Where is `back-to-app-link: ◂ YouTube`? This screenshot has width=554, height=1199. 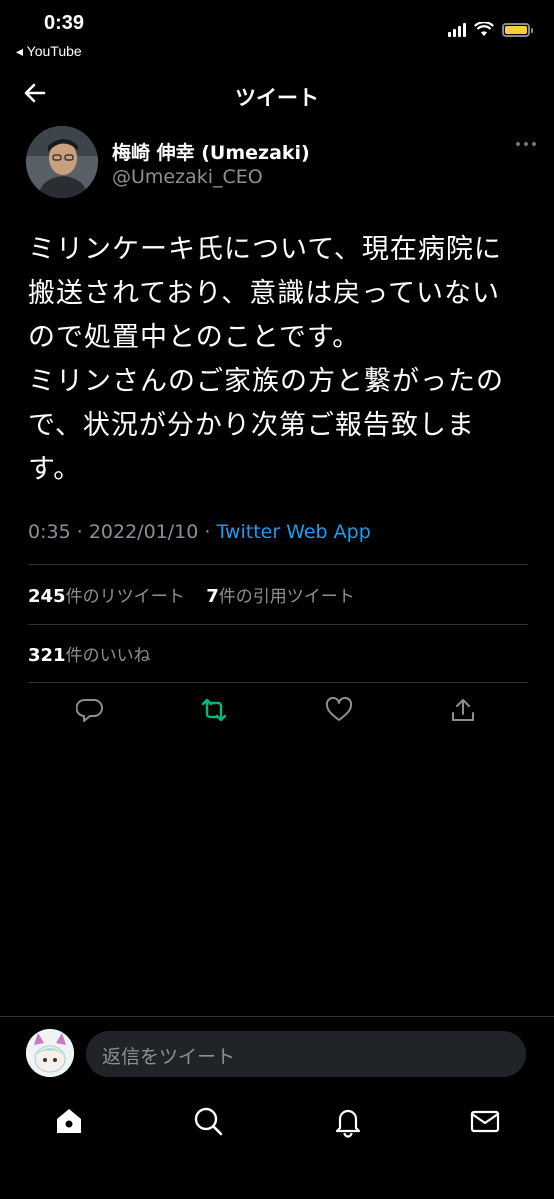
back-to-app-link: ◂ YouTube is located at coordinates (49, 51).